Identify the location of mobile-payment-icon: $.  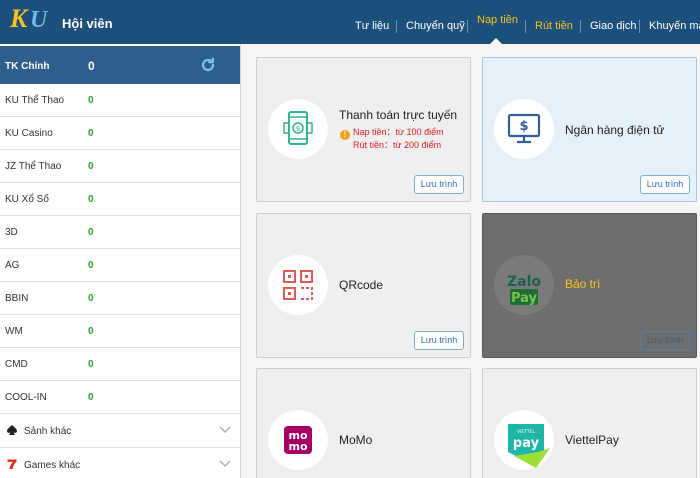
(298, 128).